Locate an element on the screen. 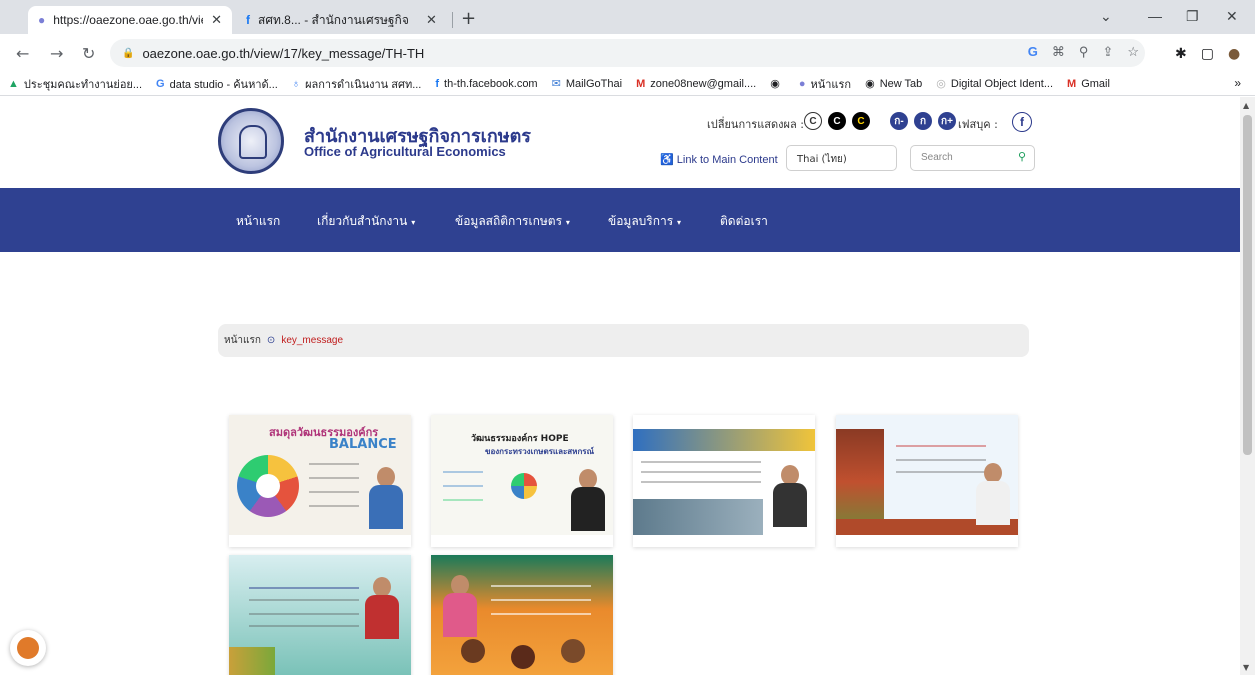 The image size is (1255, 675). back-icon: ← is located at coordinates (22, 53).